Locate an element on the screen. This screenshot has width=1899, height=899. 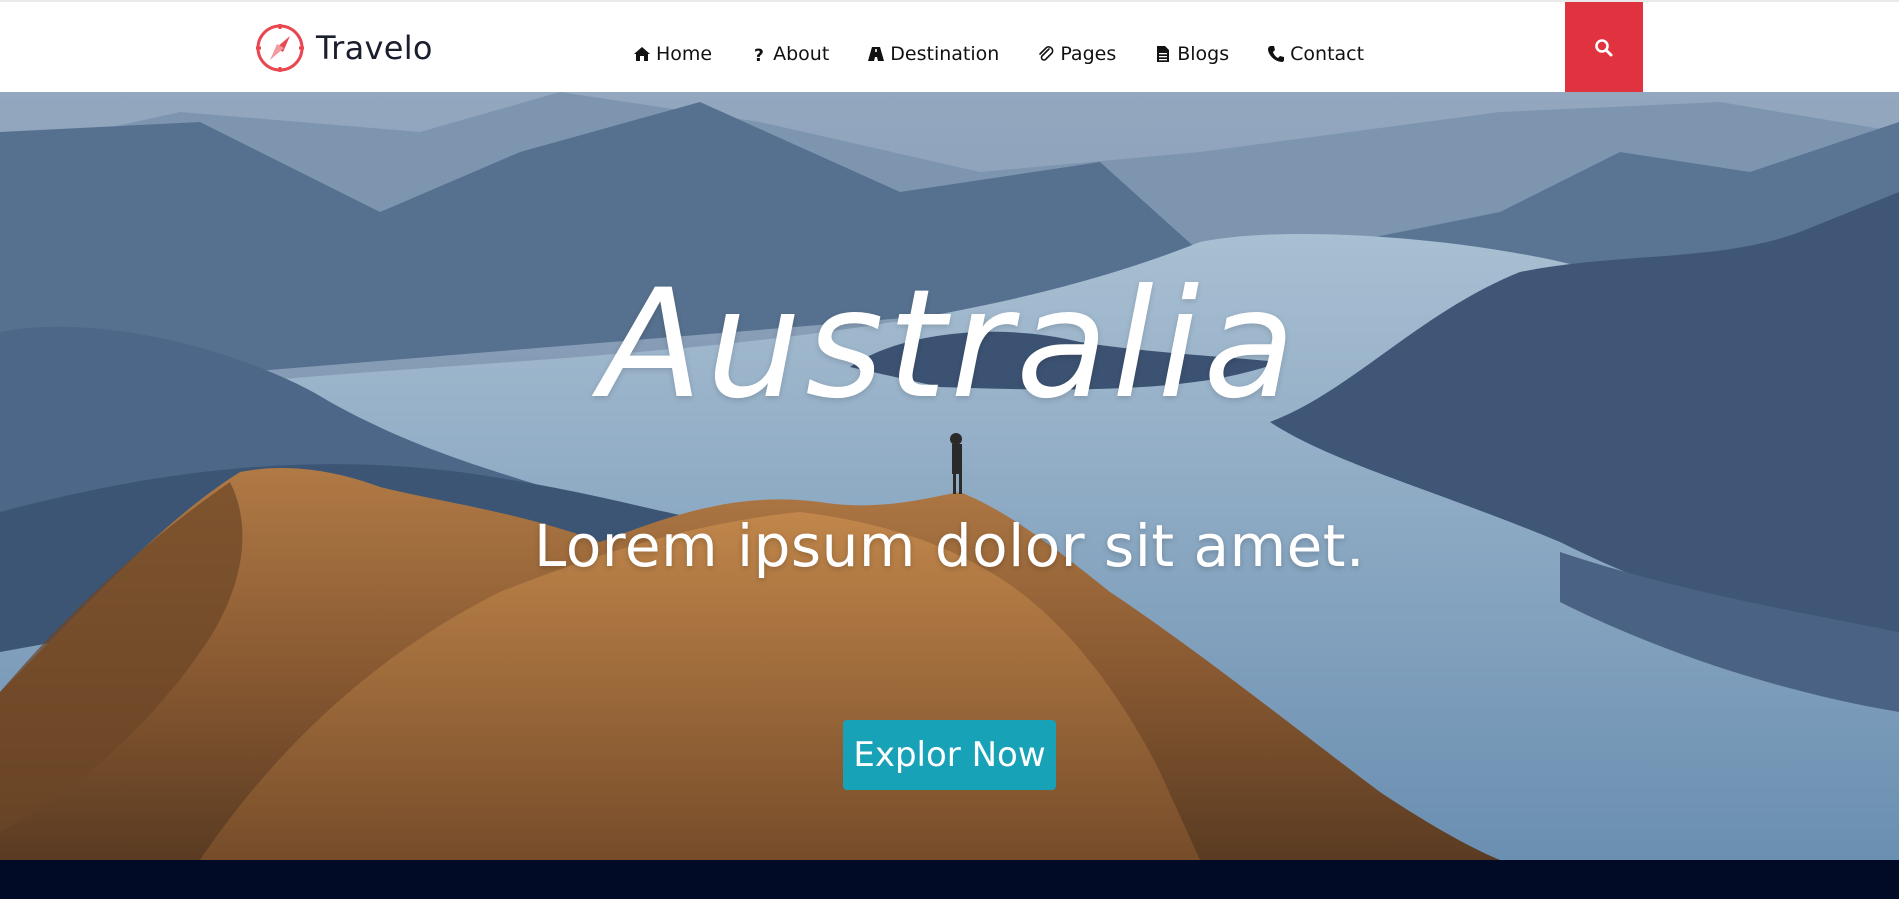
nav-about: ? About is located at coordinates (789, 54).